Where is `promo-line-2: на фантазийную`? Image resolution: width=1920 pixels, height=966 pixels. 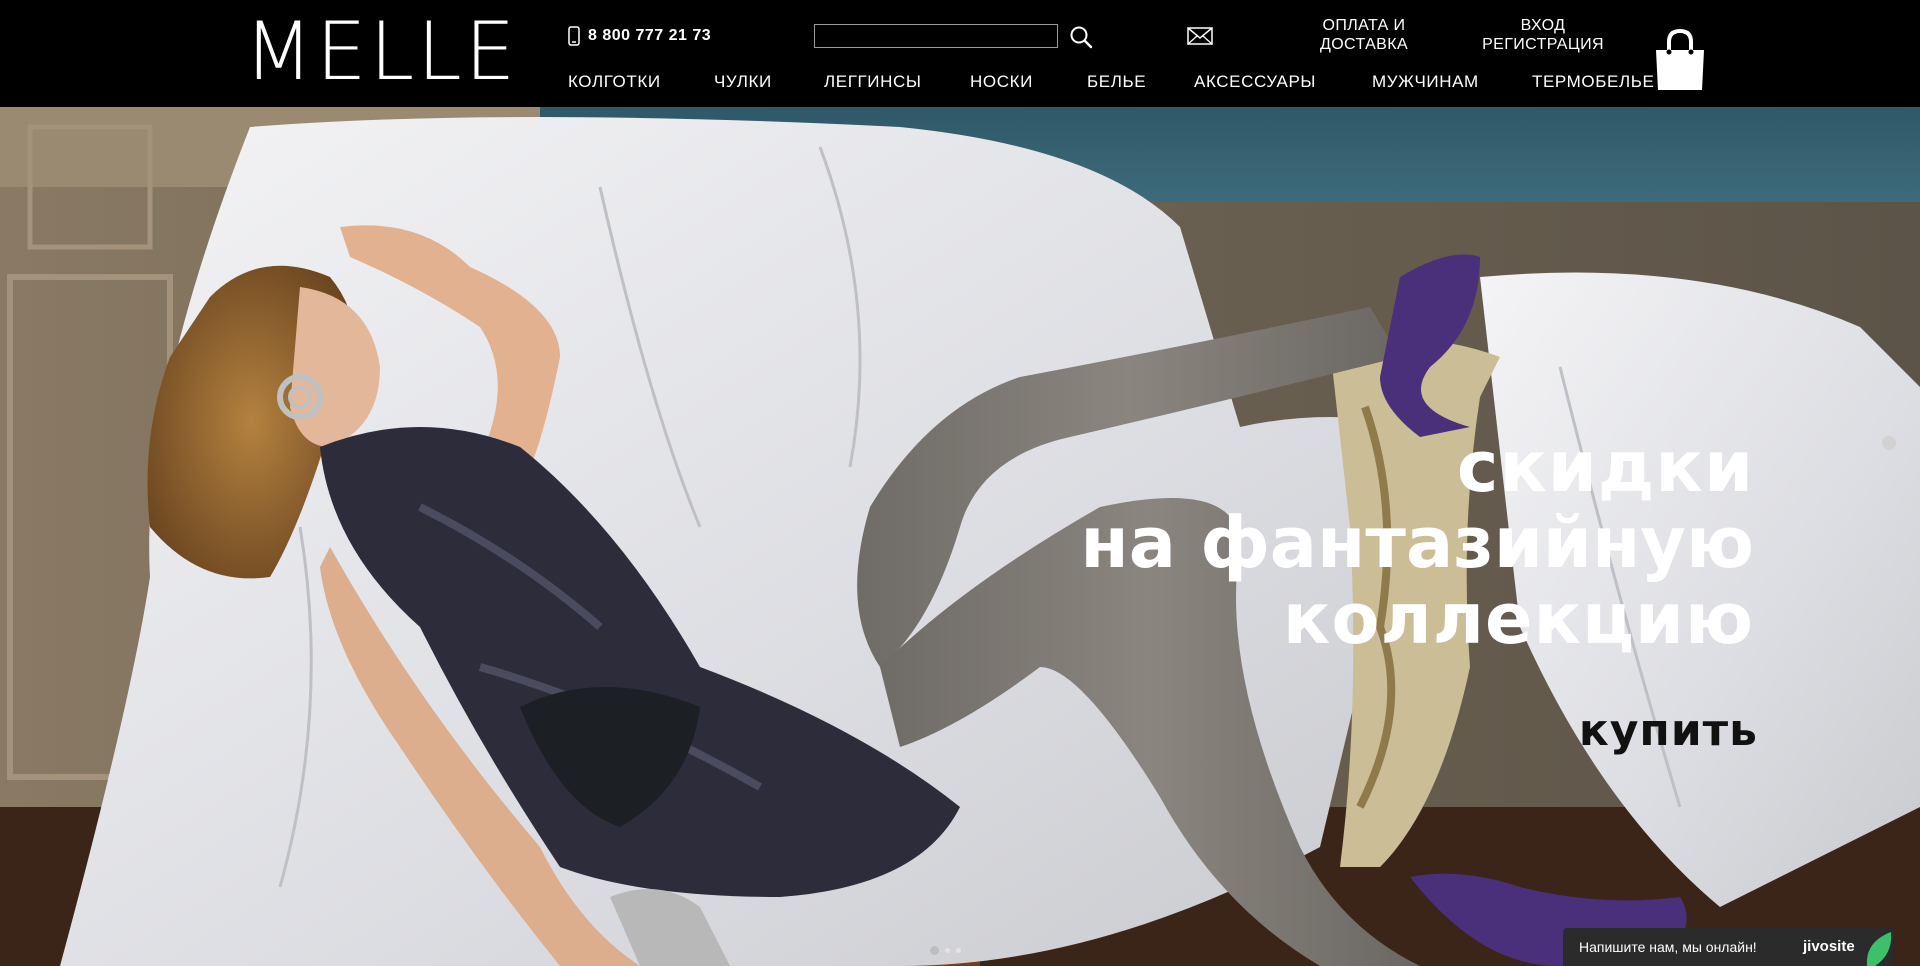 promo-line-2: на фантазийную is located at coordinates (1417, 543).